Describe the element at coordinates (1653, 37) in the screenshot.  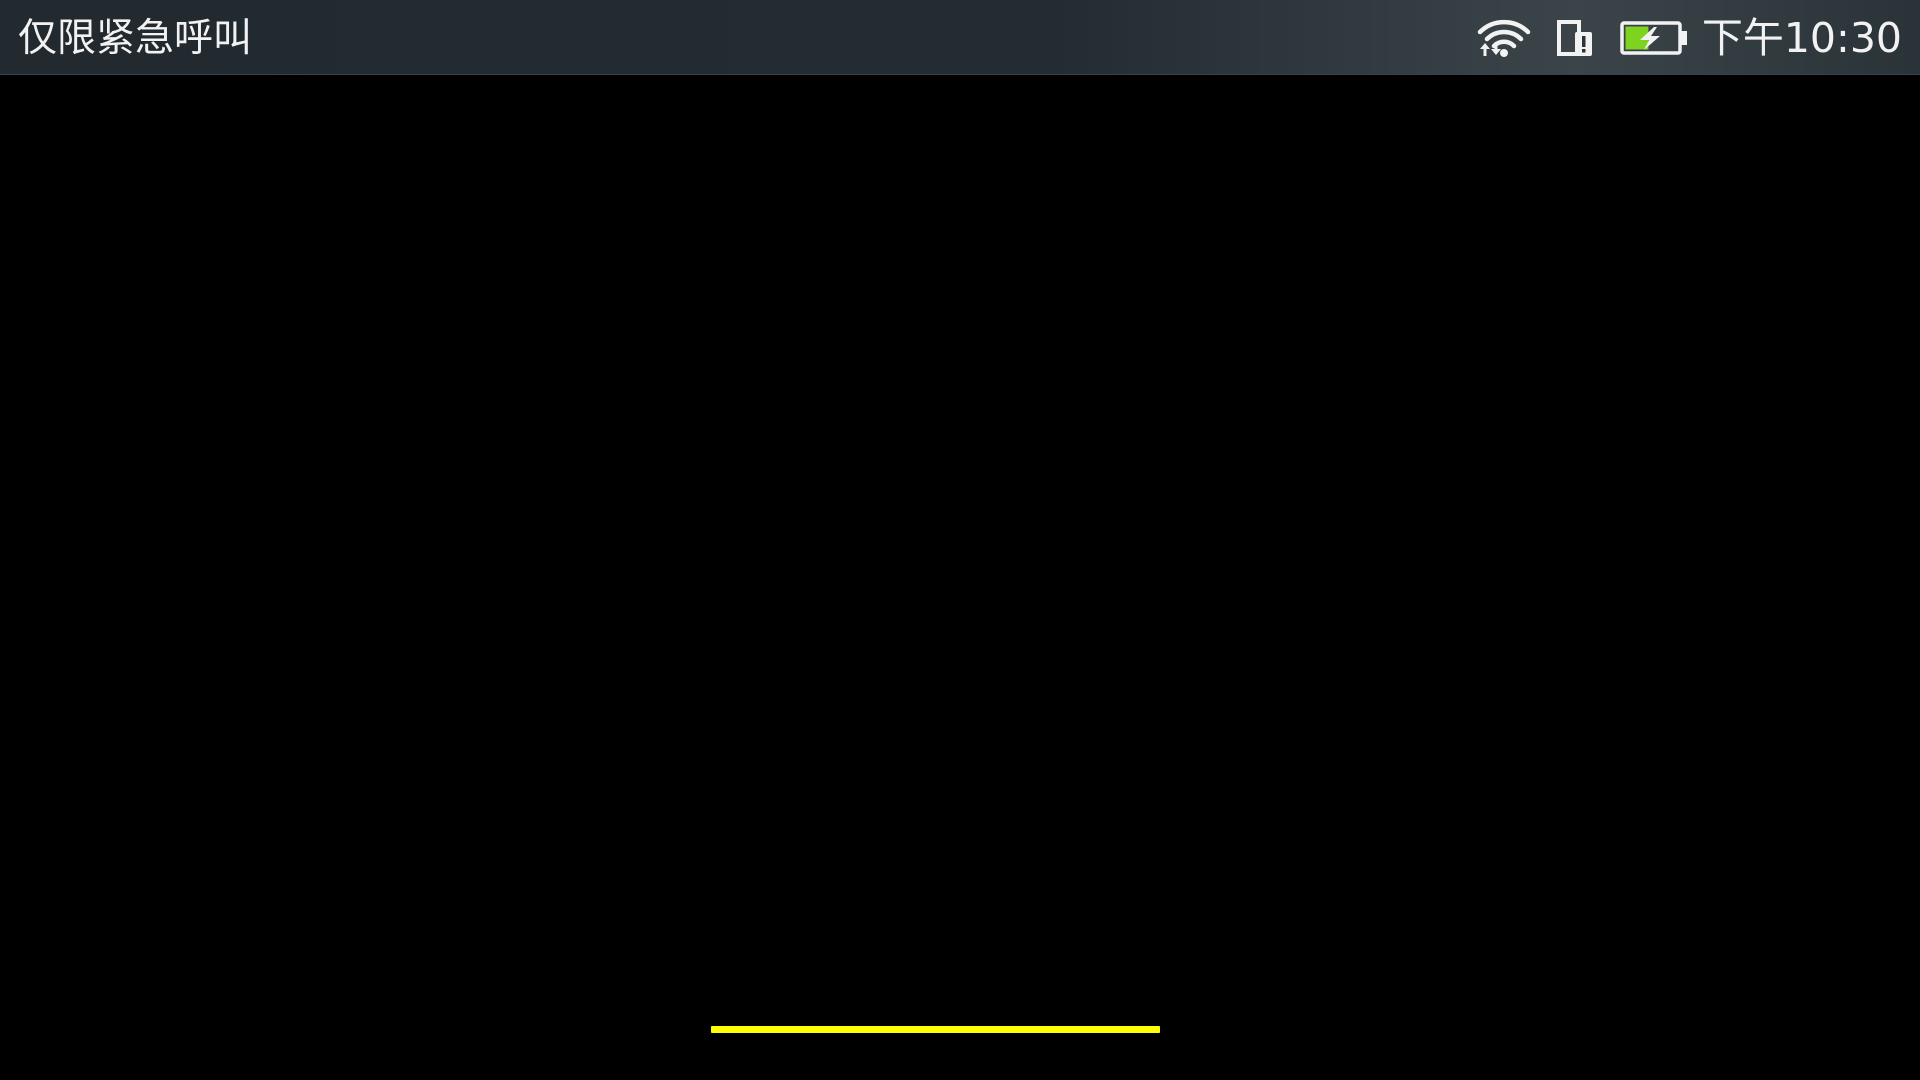
I see `battery-charging-icon` at that location.